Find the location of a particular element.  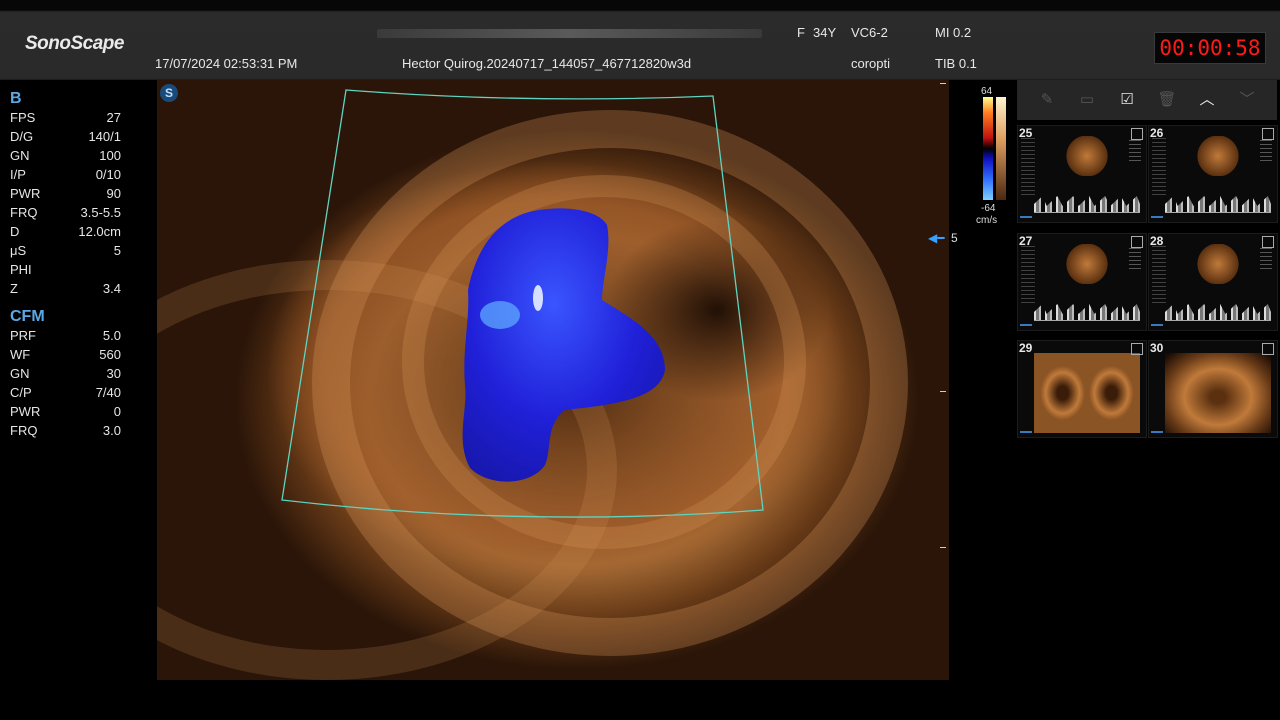

thumbnail-number: 28 is located at coordinates (1157, 241).